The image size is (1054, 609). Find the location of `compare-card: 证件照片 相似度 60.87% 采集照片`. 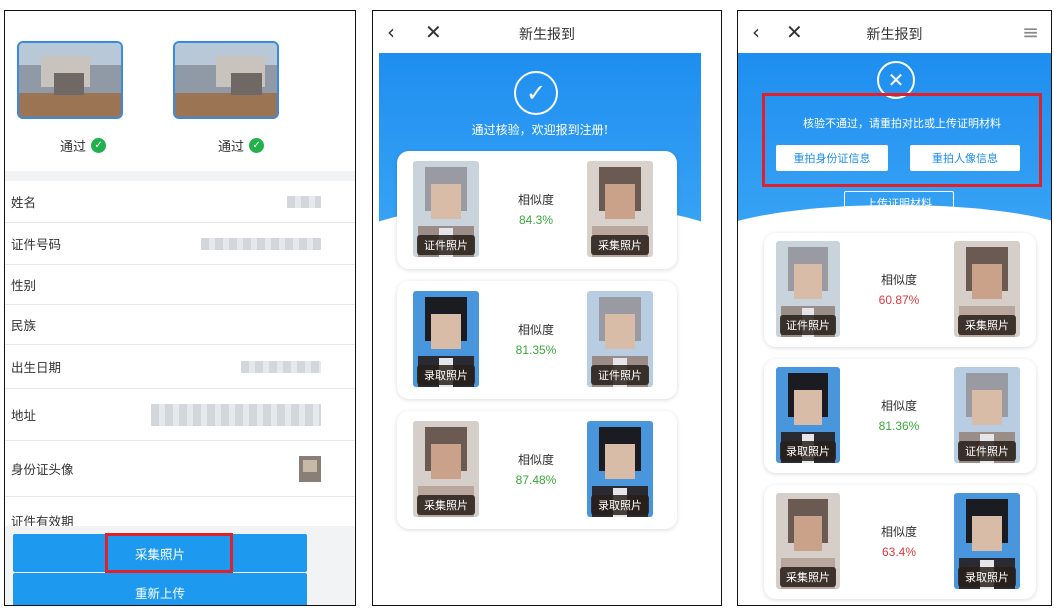

compare-card: 证件照片 相似度 60.87% 采集照片 is located at coordinates (900, 290).